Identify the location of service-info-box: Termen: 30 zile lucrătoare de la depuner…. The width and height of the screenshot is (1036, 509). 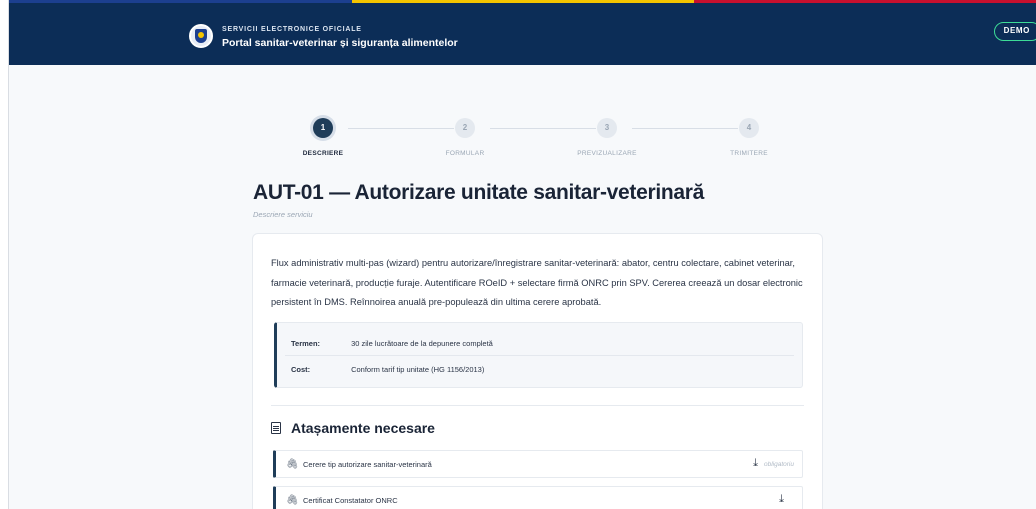
(538, 355).